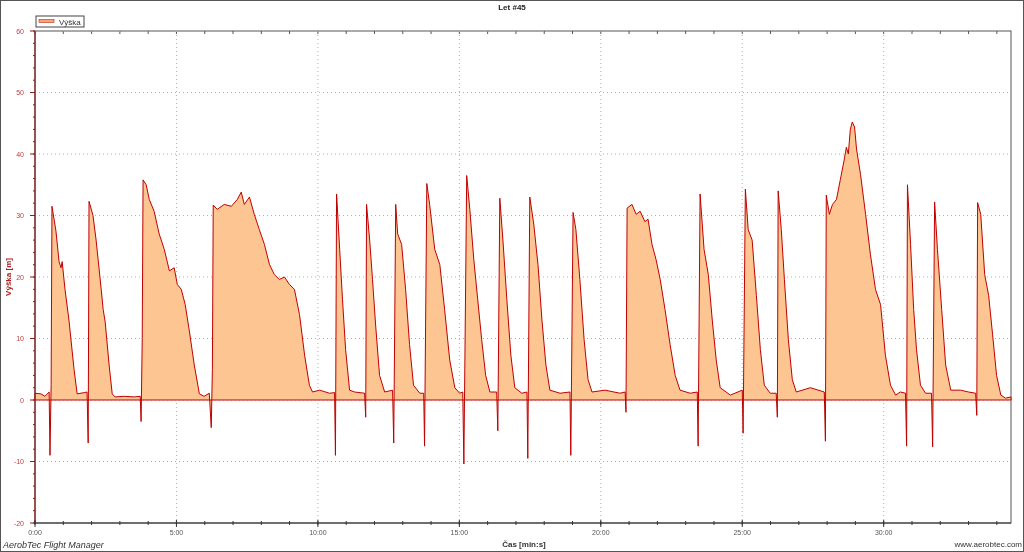 The width and height of the screenshot is (1024, 552). Describe the element at coordinates (512, 8) in the screenshot. I see `chart-title: Let #45` at that location.